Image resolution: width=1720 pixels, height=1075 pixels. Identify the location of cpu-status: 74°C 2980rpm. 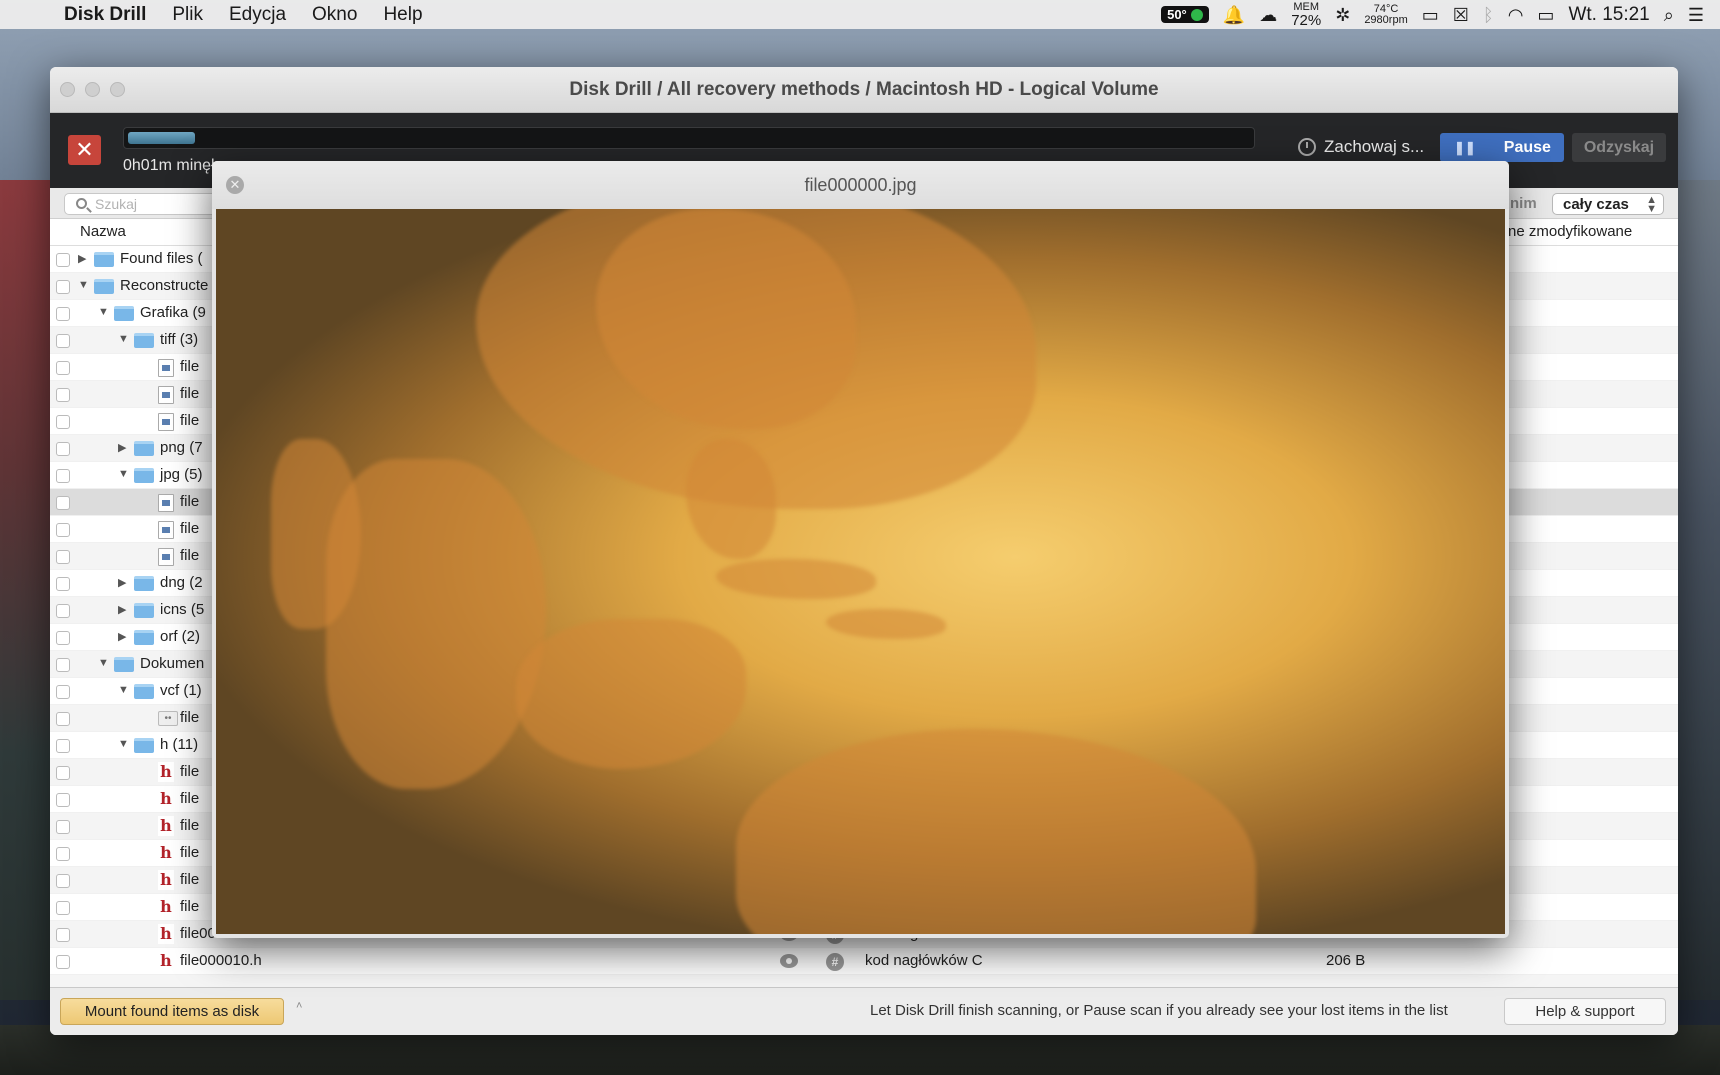
(1385, 14).